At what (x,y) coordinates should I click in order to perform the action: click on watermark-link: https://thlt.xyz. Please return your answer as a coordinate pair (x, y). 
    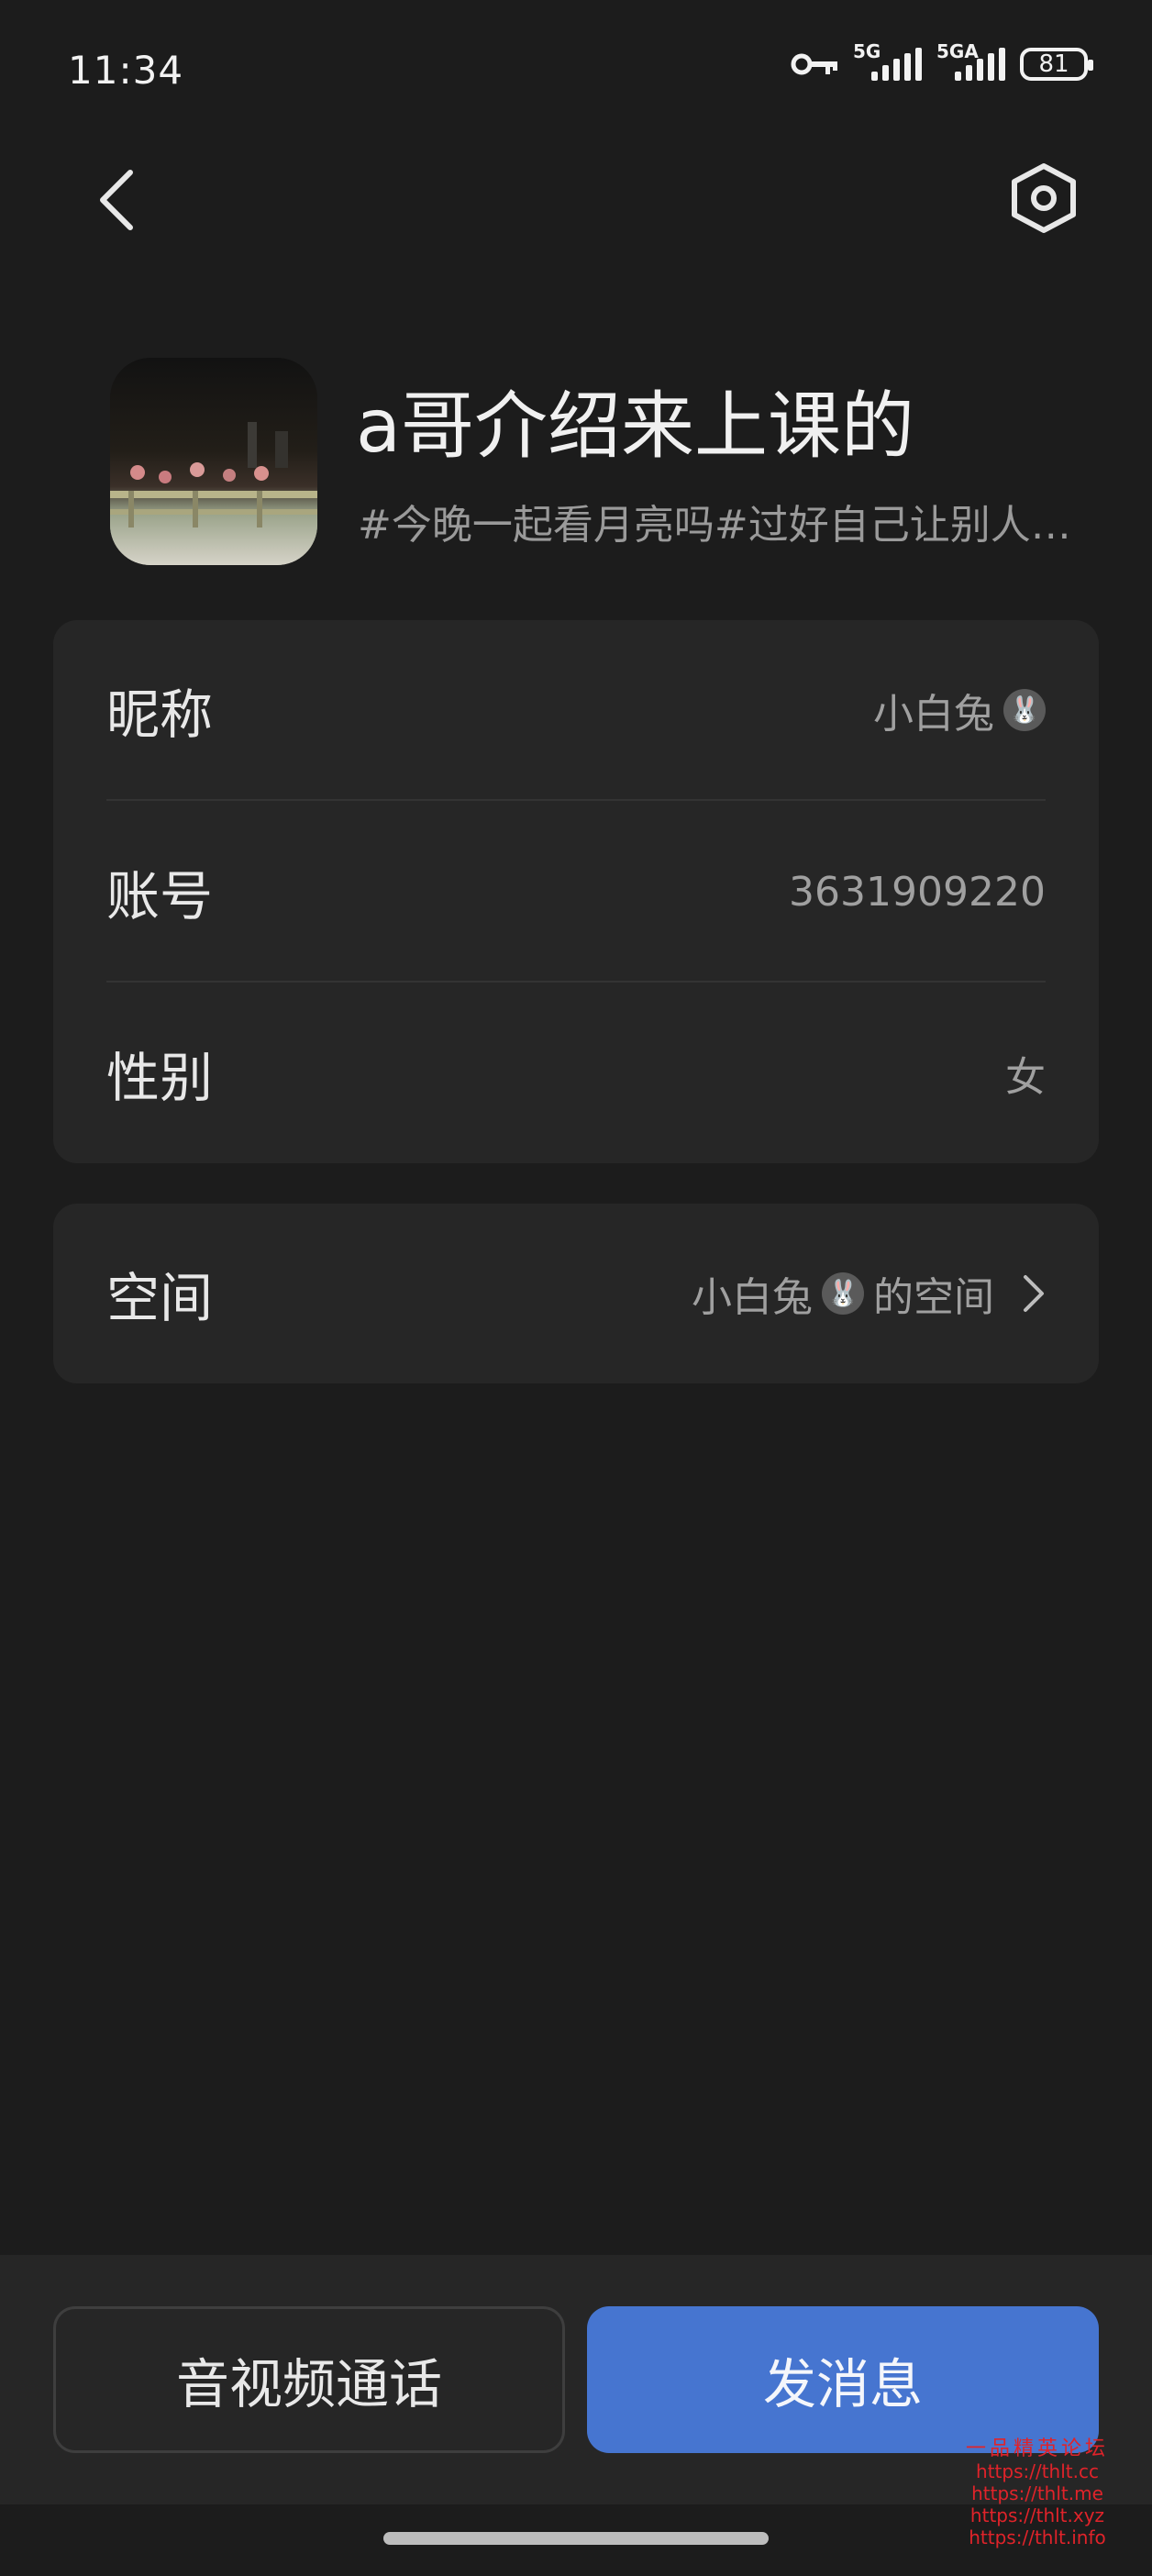
    Looking at the image, I should click on (1037, 2515).